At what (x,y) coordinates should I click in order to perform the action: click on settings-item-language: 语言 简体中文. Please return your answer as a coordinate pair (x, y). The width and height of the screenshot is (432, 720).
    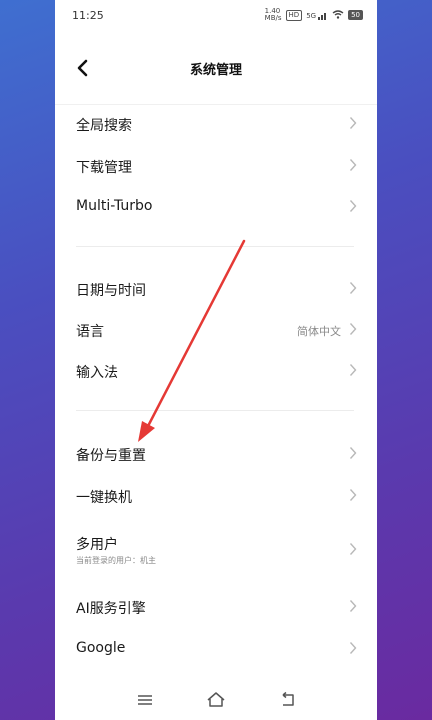
    Looking at the image, I should click on (216, 329).